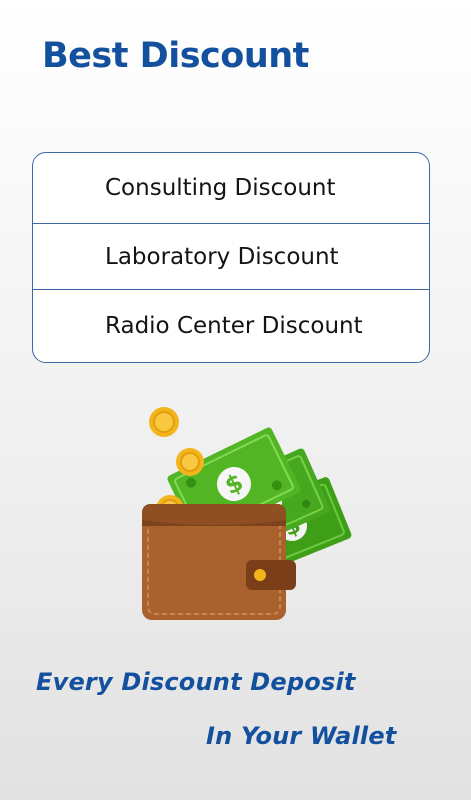 The height and width of the screenshot is (800, 471). Describe the element at coordinates (219, 562) in the screenshot. I see `wallet-icon` at that location.